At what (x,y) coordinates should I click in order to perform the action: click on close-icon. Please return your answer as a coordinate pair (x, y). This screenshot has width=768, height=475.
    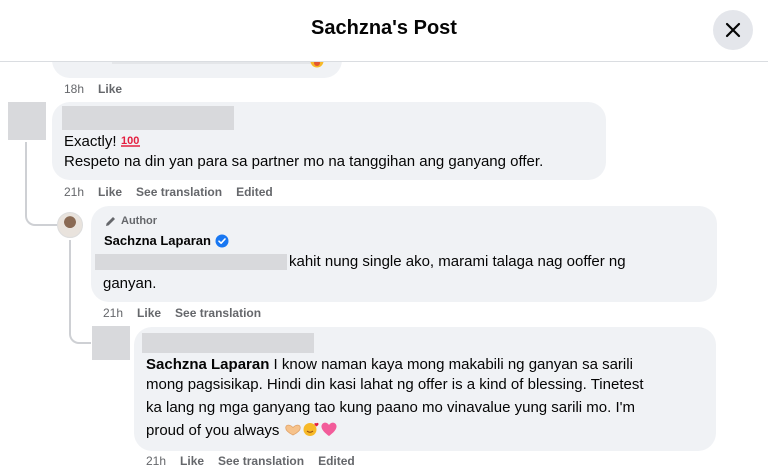
    Looking at the image, I should click on (733, 30).